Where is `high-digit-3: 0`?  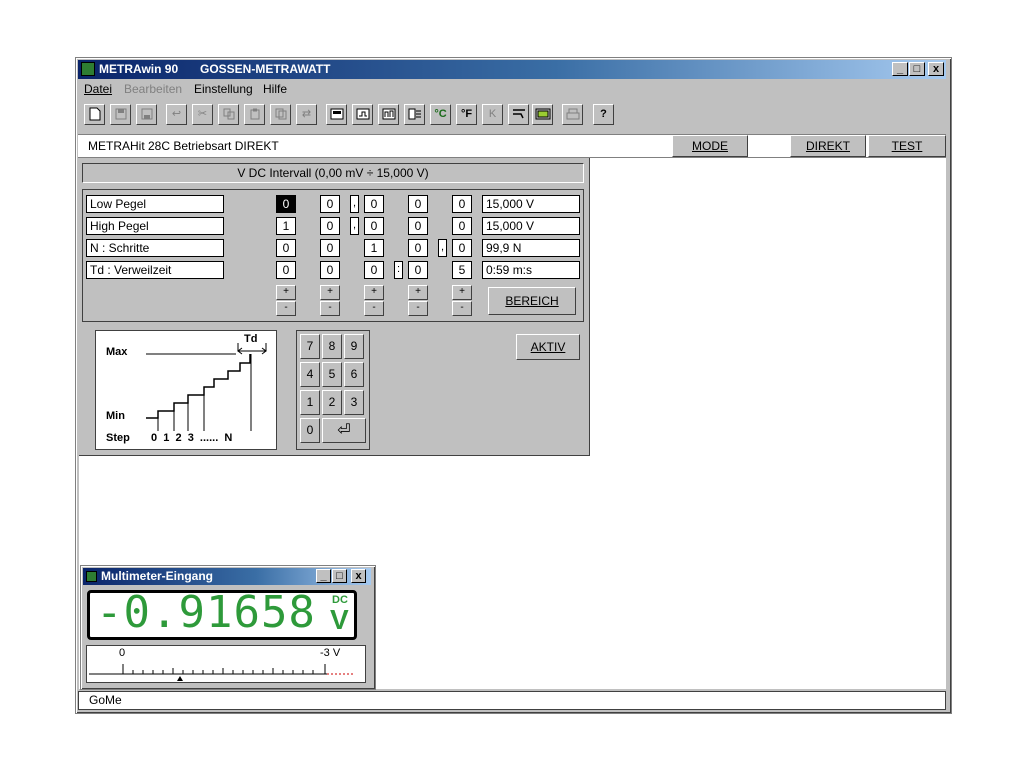 high-digit-3: 0 is located at coordinates (374, 226).